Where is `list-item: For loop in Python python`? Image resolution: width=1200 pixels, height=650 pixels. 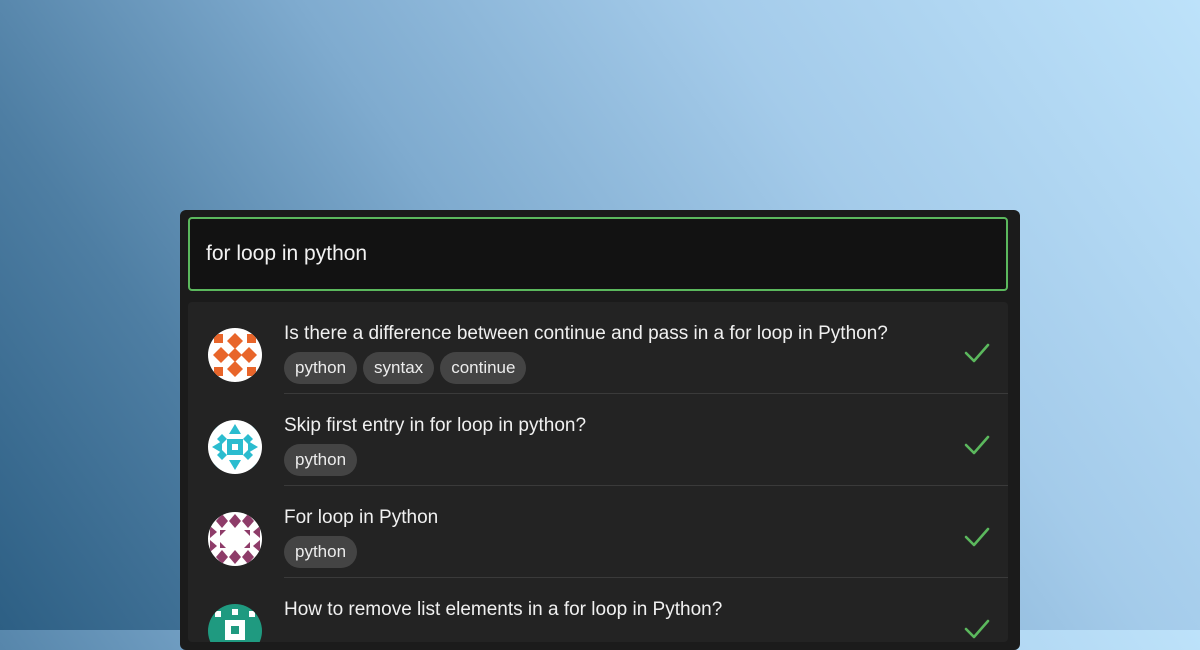 list-item: For loop in Python python is located at coordinates (598, 532).